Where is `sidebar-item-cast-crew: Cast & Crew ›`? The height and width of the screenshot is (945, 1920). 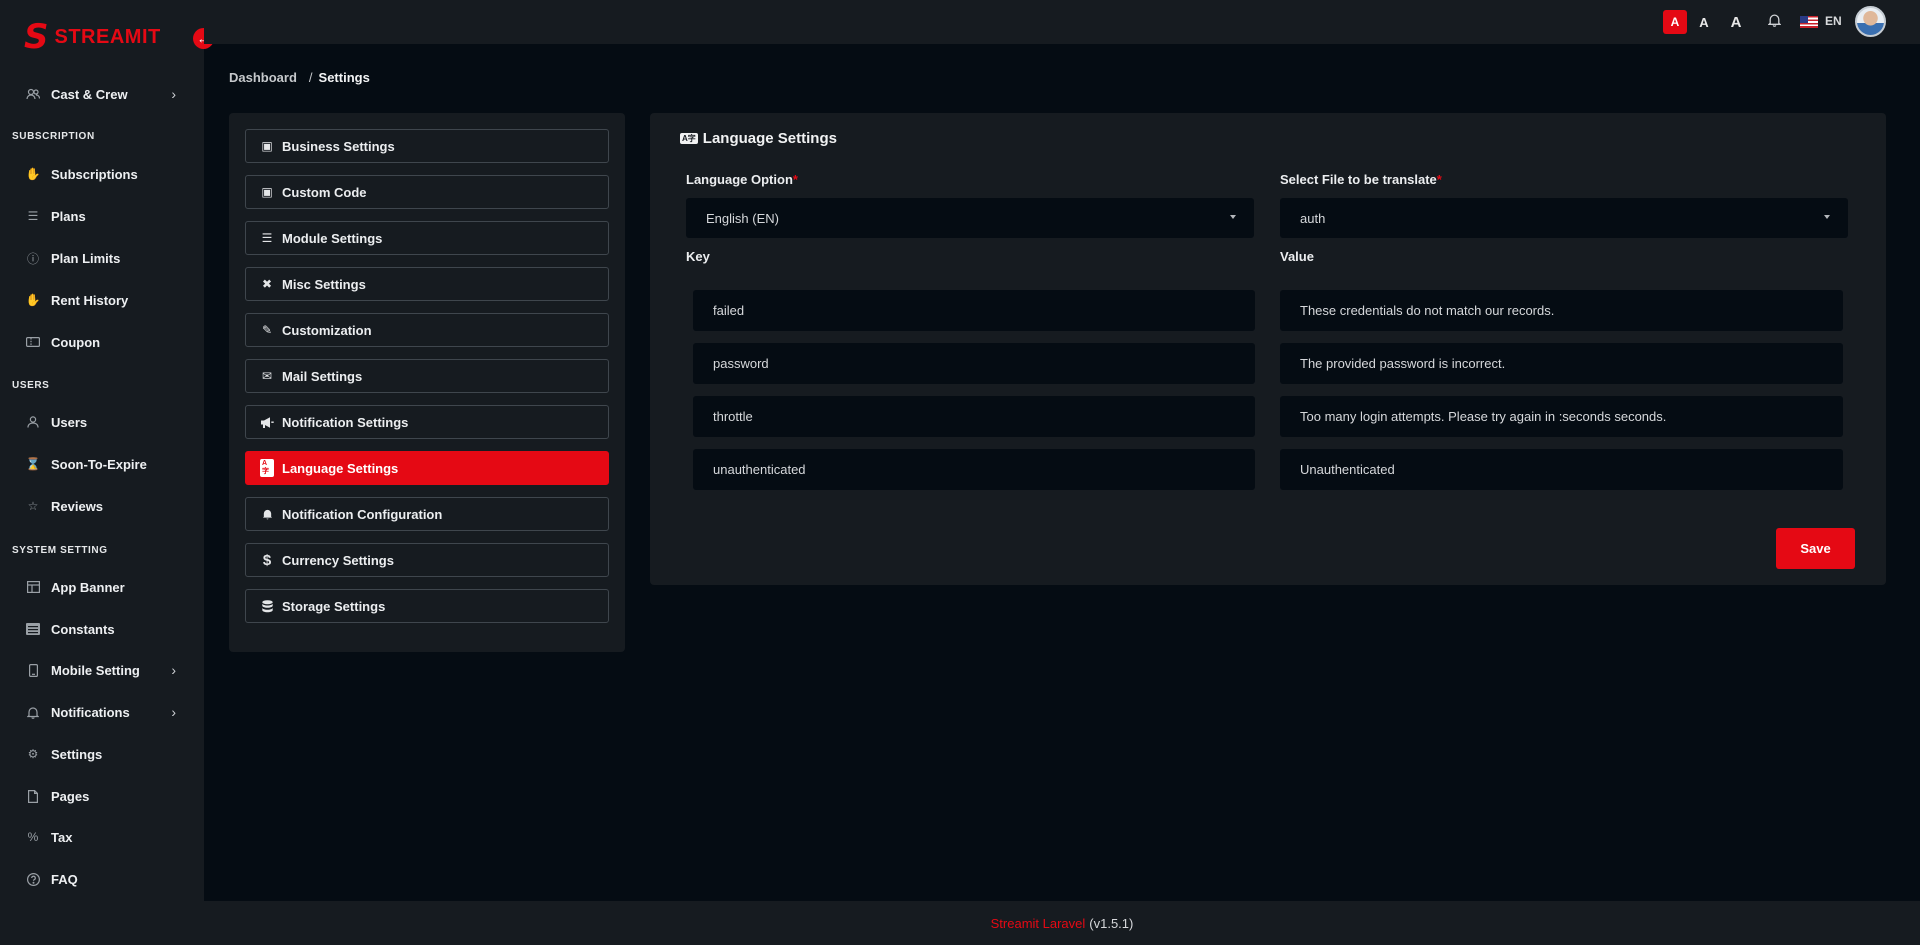 sidebar-item-cast-crew: Cast & Crew › is located at coordinates (102, 94).